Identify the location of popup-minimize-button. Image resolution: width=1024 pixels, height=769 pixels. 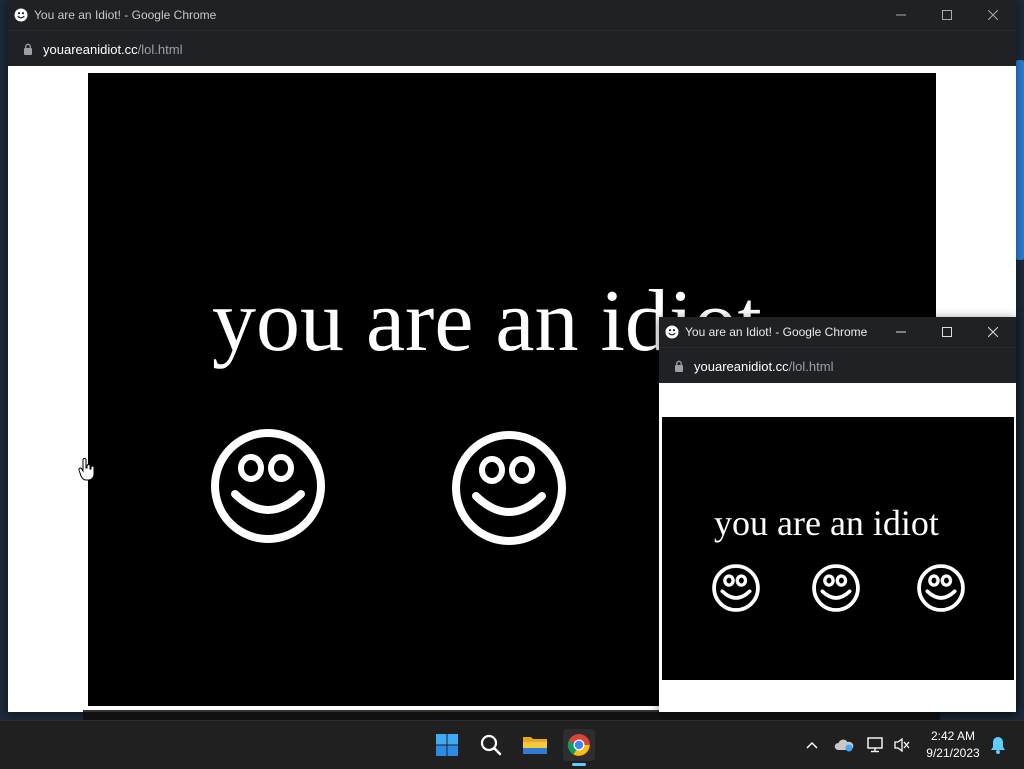
(901, 332).